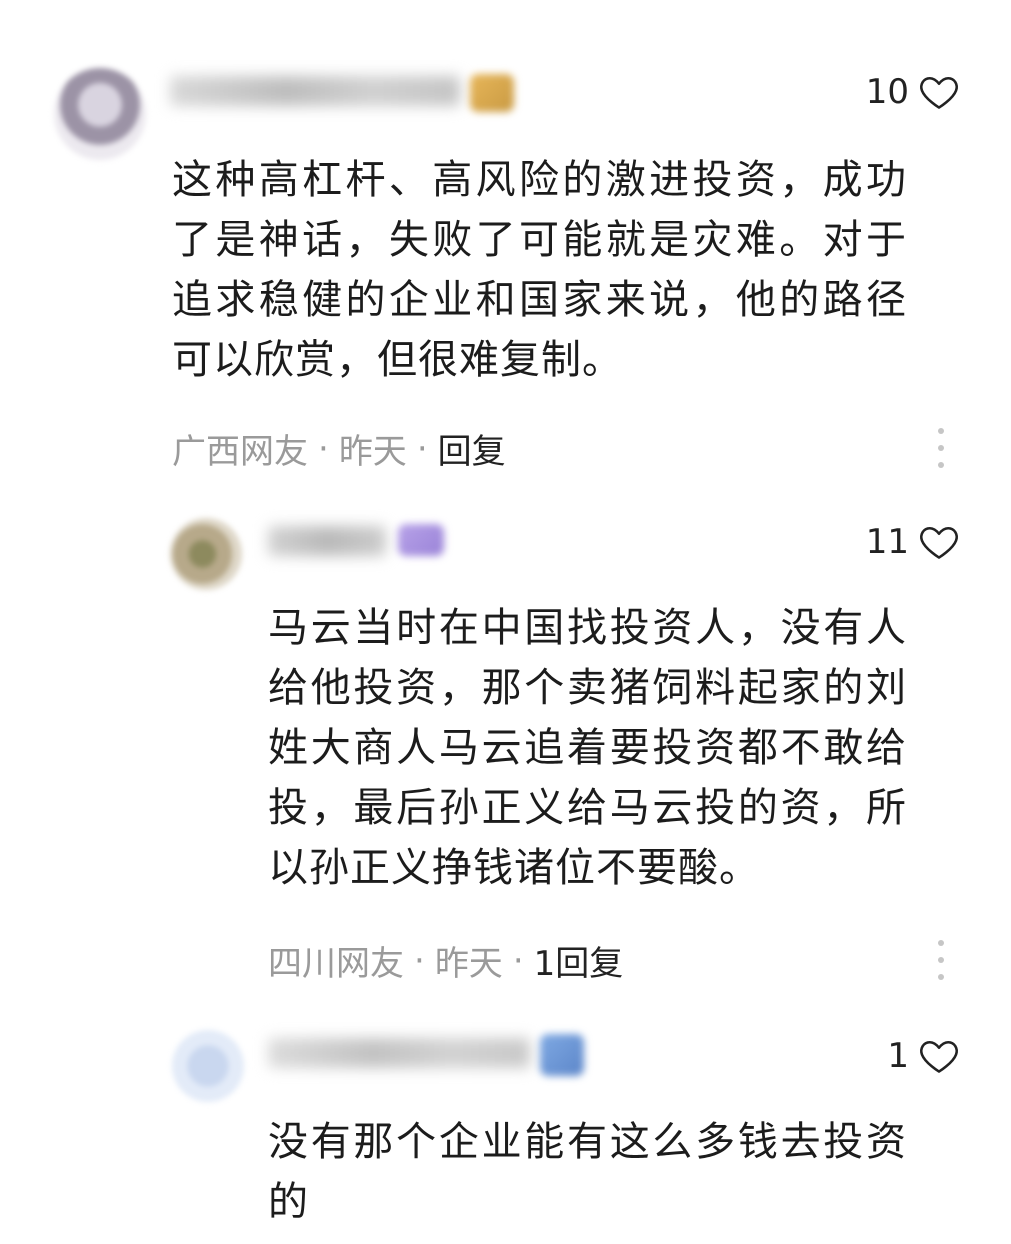  Describe the element at coordinates (562, 1055) in the screenshot. I see `user-badge-icon` at that location.